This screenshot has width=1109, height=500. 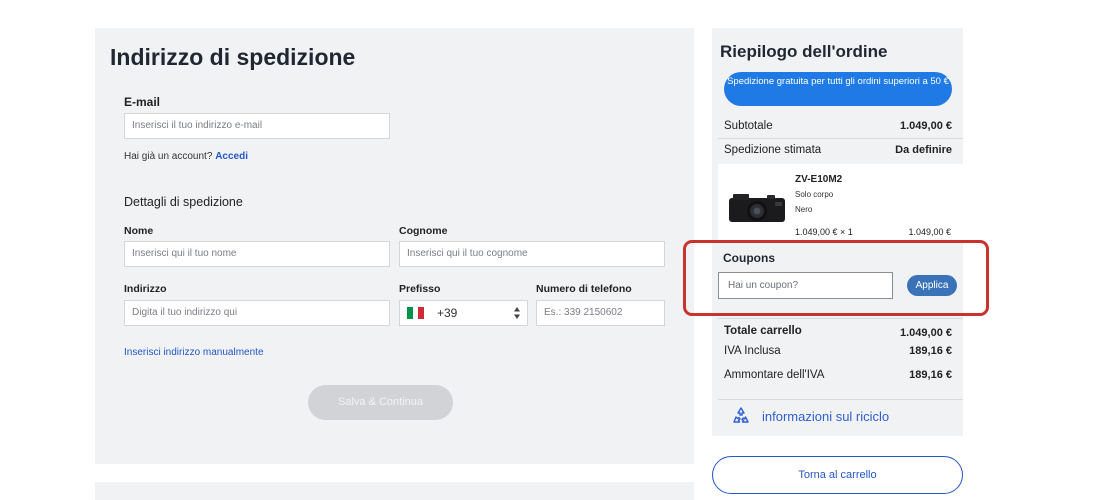 I want to click on cart-total-label: Totale carrello, so click(x=763, y=331).